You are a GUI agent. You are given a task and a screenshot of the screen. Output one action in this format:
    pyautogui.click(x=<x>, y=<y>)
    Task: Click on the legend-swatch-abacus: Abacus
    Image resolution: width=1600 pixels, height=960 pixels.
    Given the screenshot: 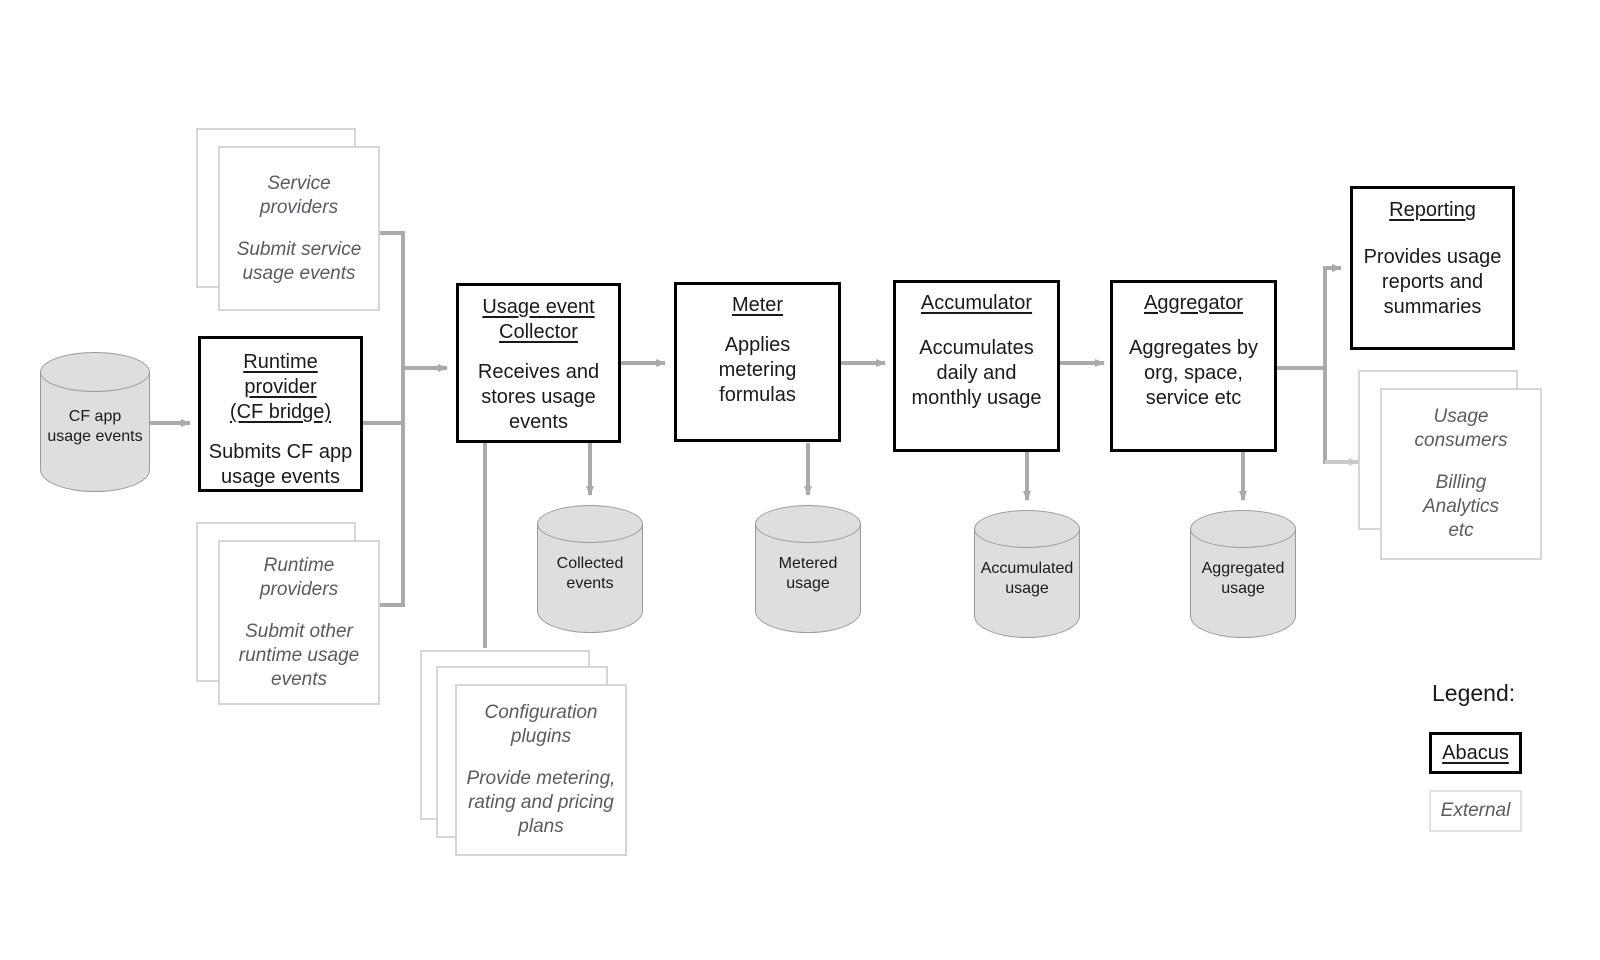 What is the action you would take?
    pyautogui.click(x=1475, y=753)
    